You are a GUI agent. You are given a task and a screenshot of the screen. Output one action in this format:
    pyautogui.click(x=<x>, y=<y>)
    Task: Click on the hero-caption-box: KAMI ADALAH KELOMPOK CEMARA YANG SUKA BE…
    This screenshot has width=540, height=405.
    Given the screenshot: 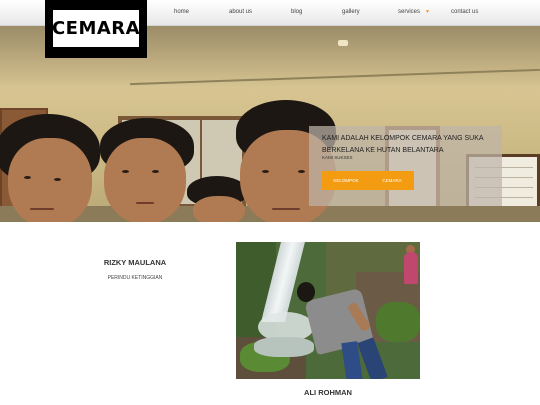 What is the action you would take?
    pyautogui.click(x=405, y=166)
    